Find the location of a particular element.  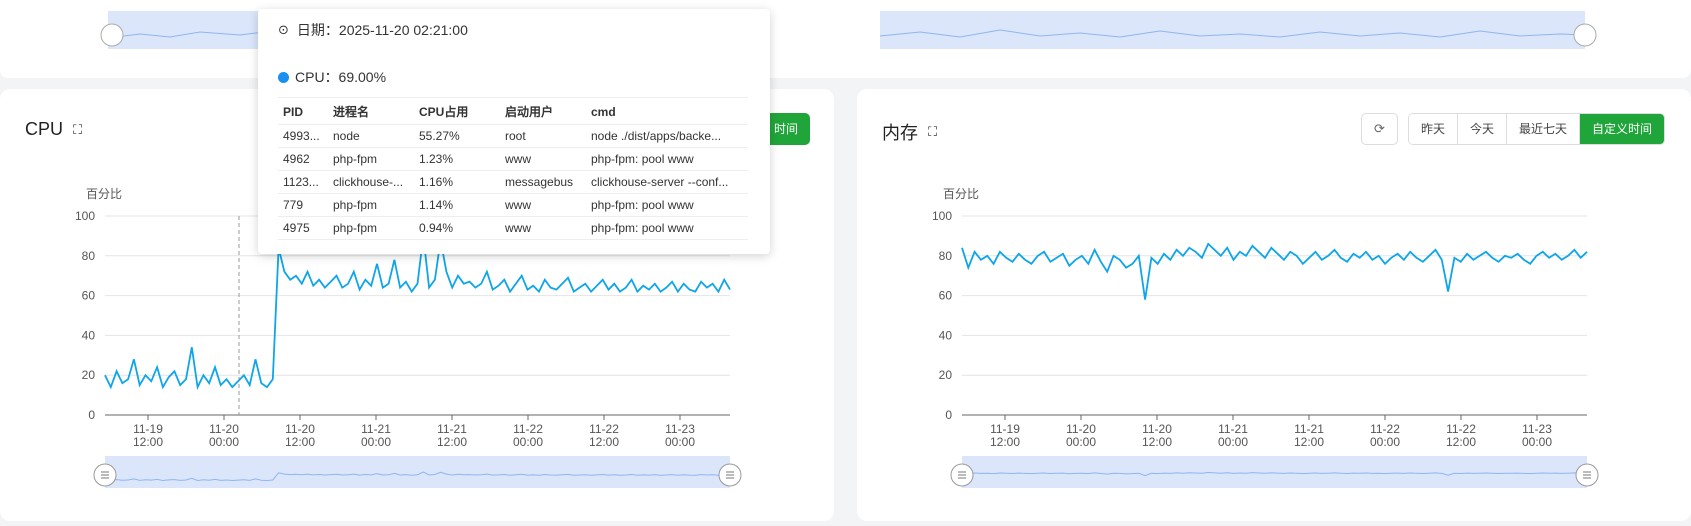

table-row: 4975 php-fpm 0.94% www php-fpm: pool www is located at coordinates (513, 228).